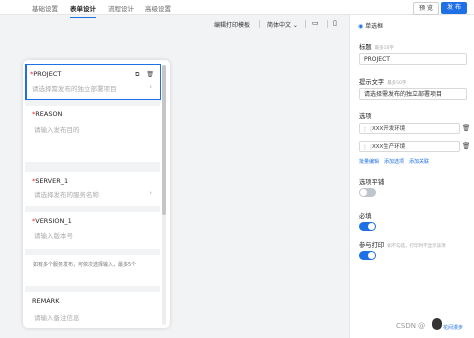 The height and width of the screenshot is (338, 474). What do you see at coordinates (121, 8) in the screenshot?
I see `tab-flow-design: 流程设计` at bounding box center [121, 8].